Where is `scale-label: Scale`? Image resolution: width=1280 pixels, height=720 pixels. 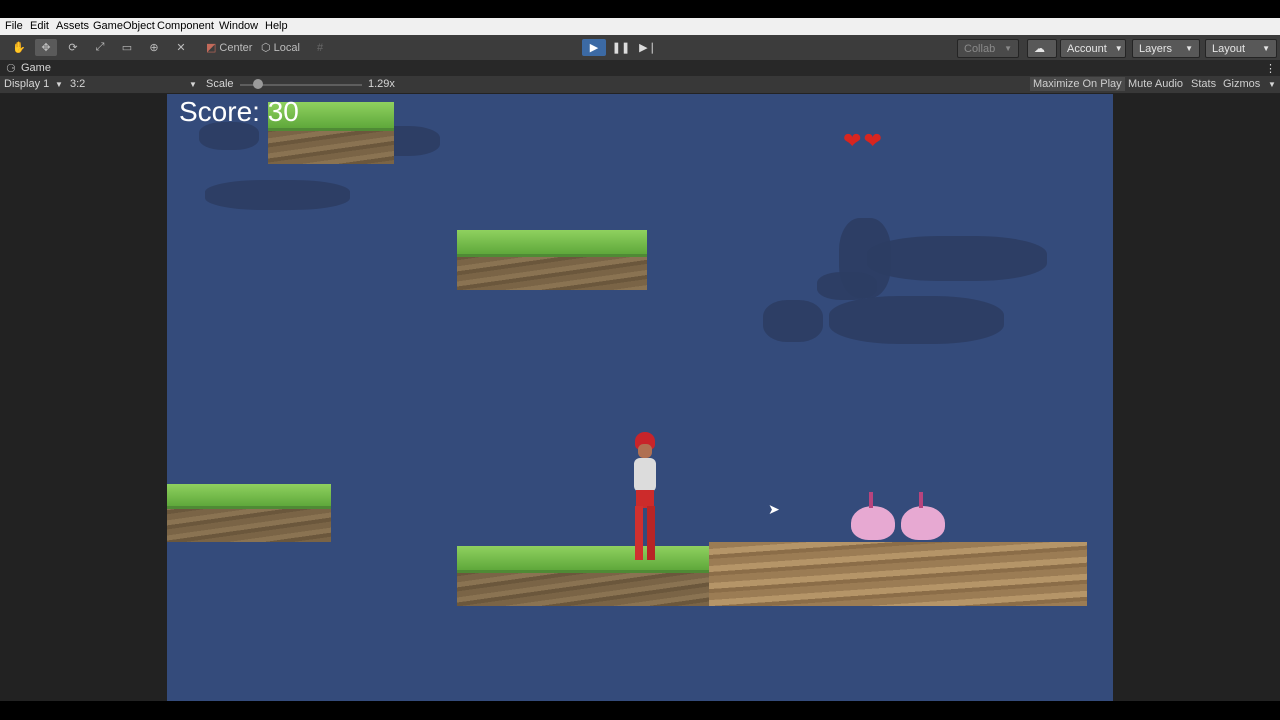 scale-label: Scale is located at coordinates (220, 84).